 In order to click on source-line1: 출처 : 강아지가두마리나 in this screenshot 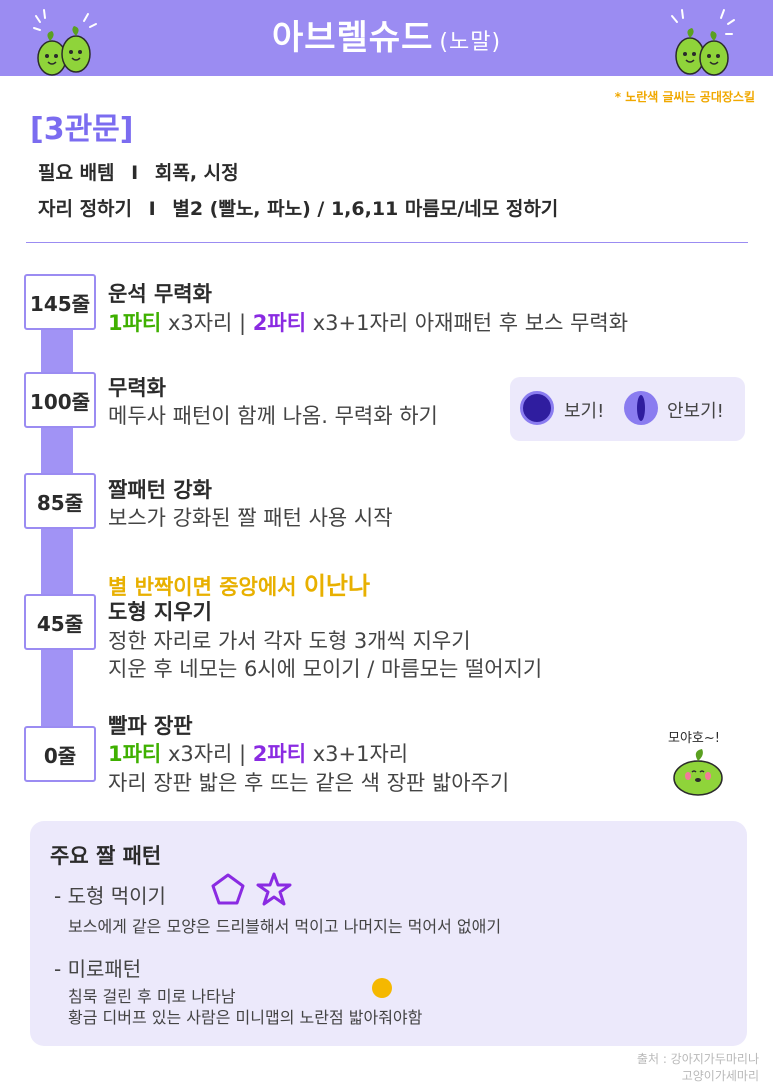, I will do `click(697, 1059)`.